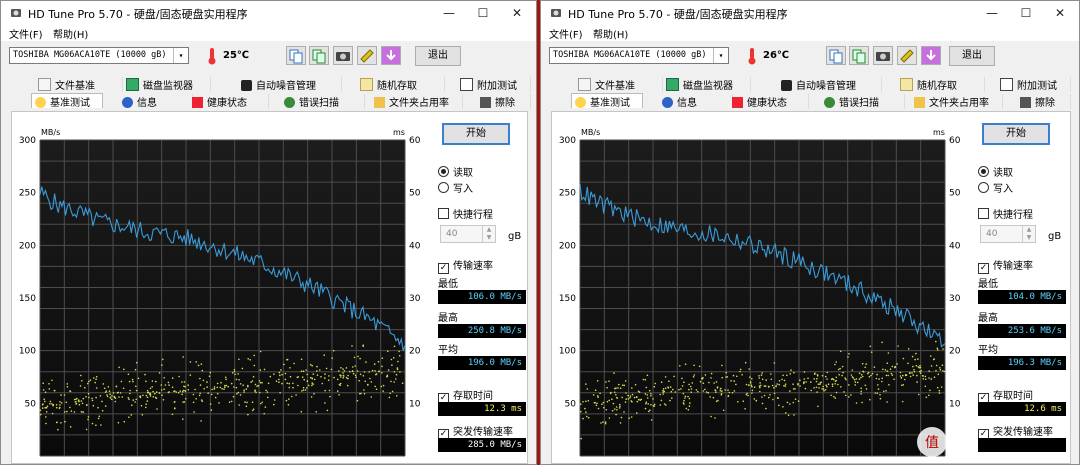 The image size is (1080, 465). Describe the element at coordinates (776, 55) in the screenshot. I see `temperature-readout: 26℃` at that location.